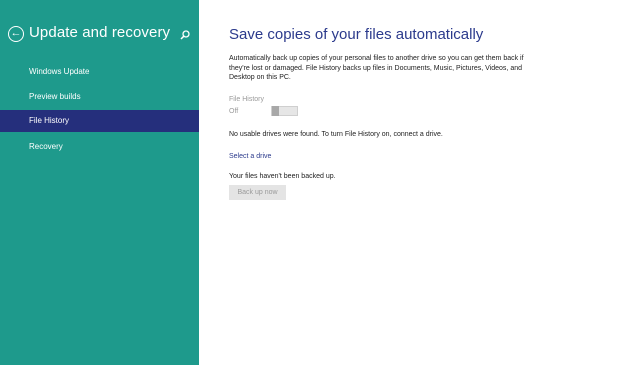  What do you see at coordinates (99, 72) in the screenshot?
I see `sidebar-item-windows-update: Windows Update` at bounding box center [99, 72].